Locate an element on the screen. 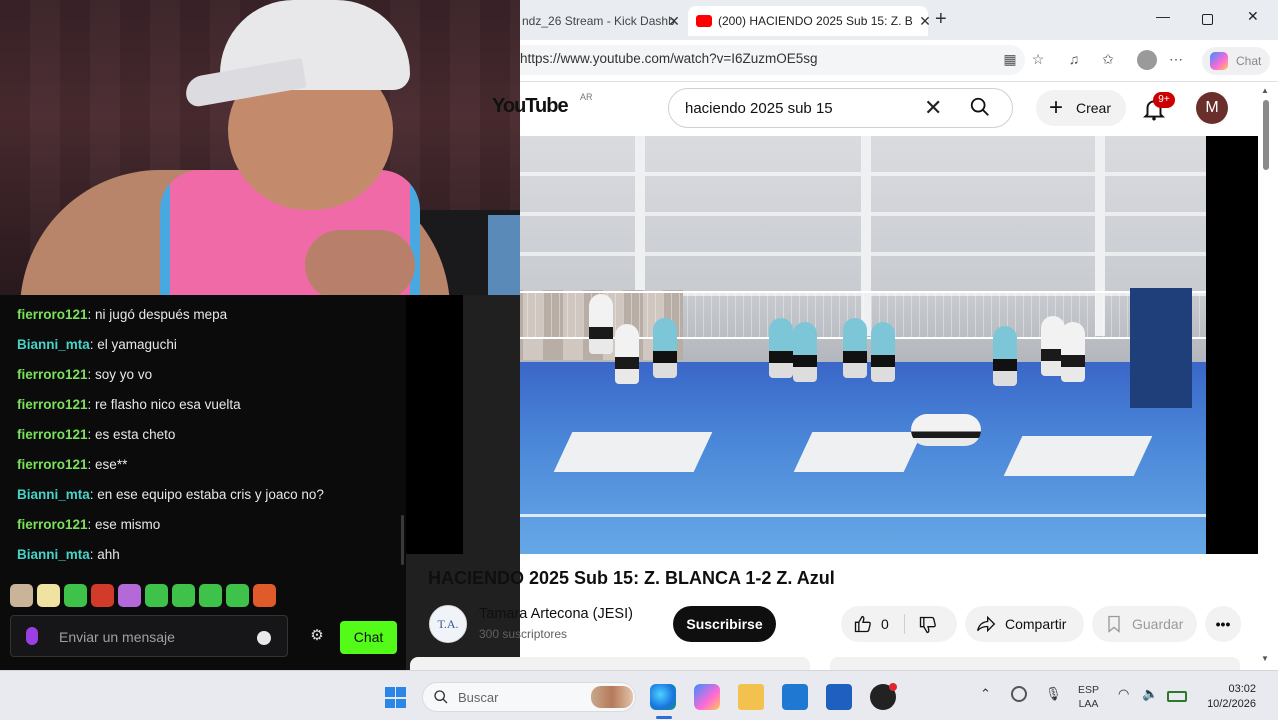 This screenshot has height=720, width=1278. emoji-icon is located at coordinates (264, 638).